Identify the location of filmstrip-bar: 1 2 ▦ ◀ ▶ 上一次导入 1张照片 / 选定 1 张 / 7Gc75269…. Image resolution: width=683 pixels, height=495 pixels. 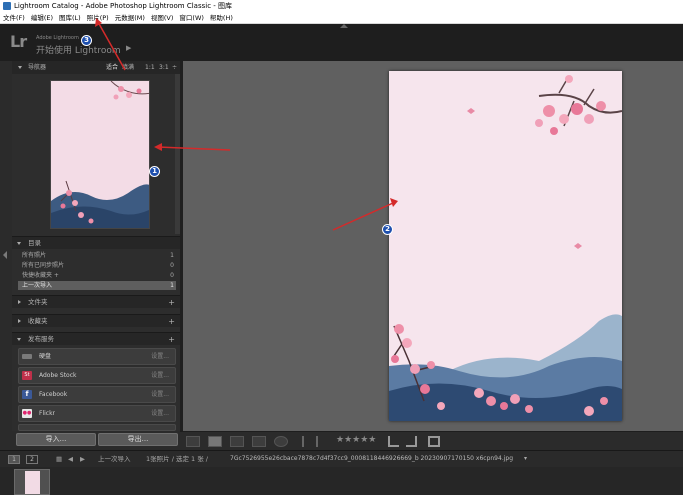
(341, 458).